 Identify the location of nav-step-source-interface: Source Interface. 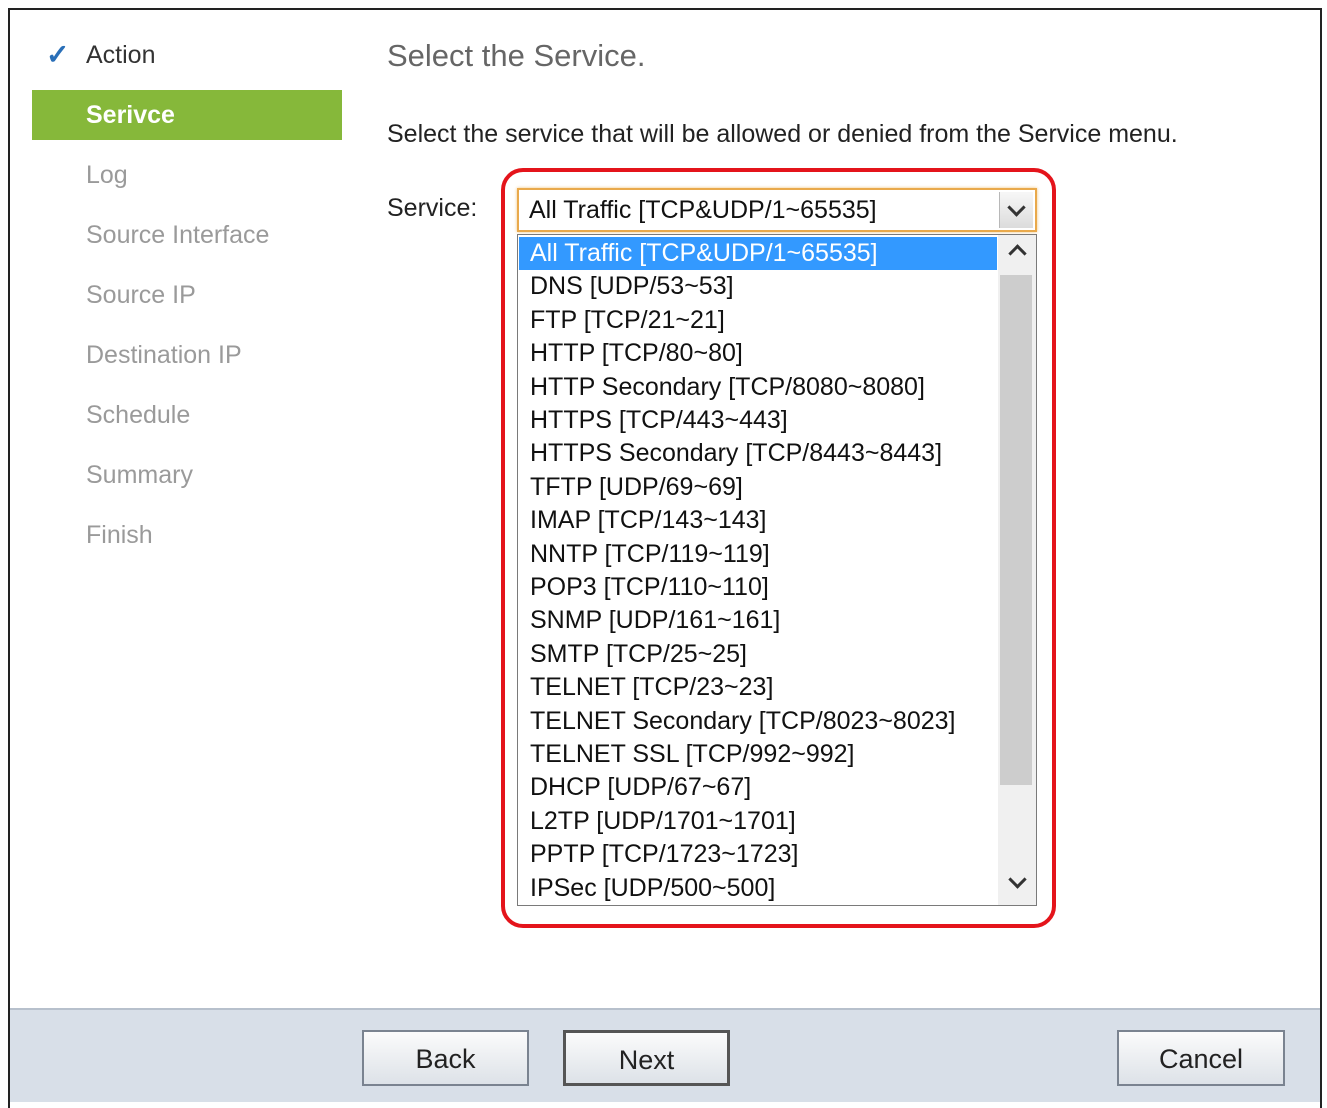
(187, 235).